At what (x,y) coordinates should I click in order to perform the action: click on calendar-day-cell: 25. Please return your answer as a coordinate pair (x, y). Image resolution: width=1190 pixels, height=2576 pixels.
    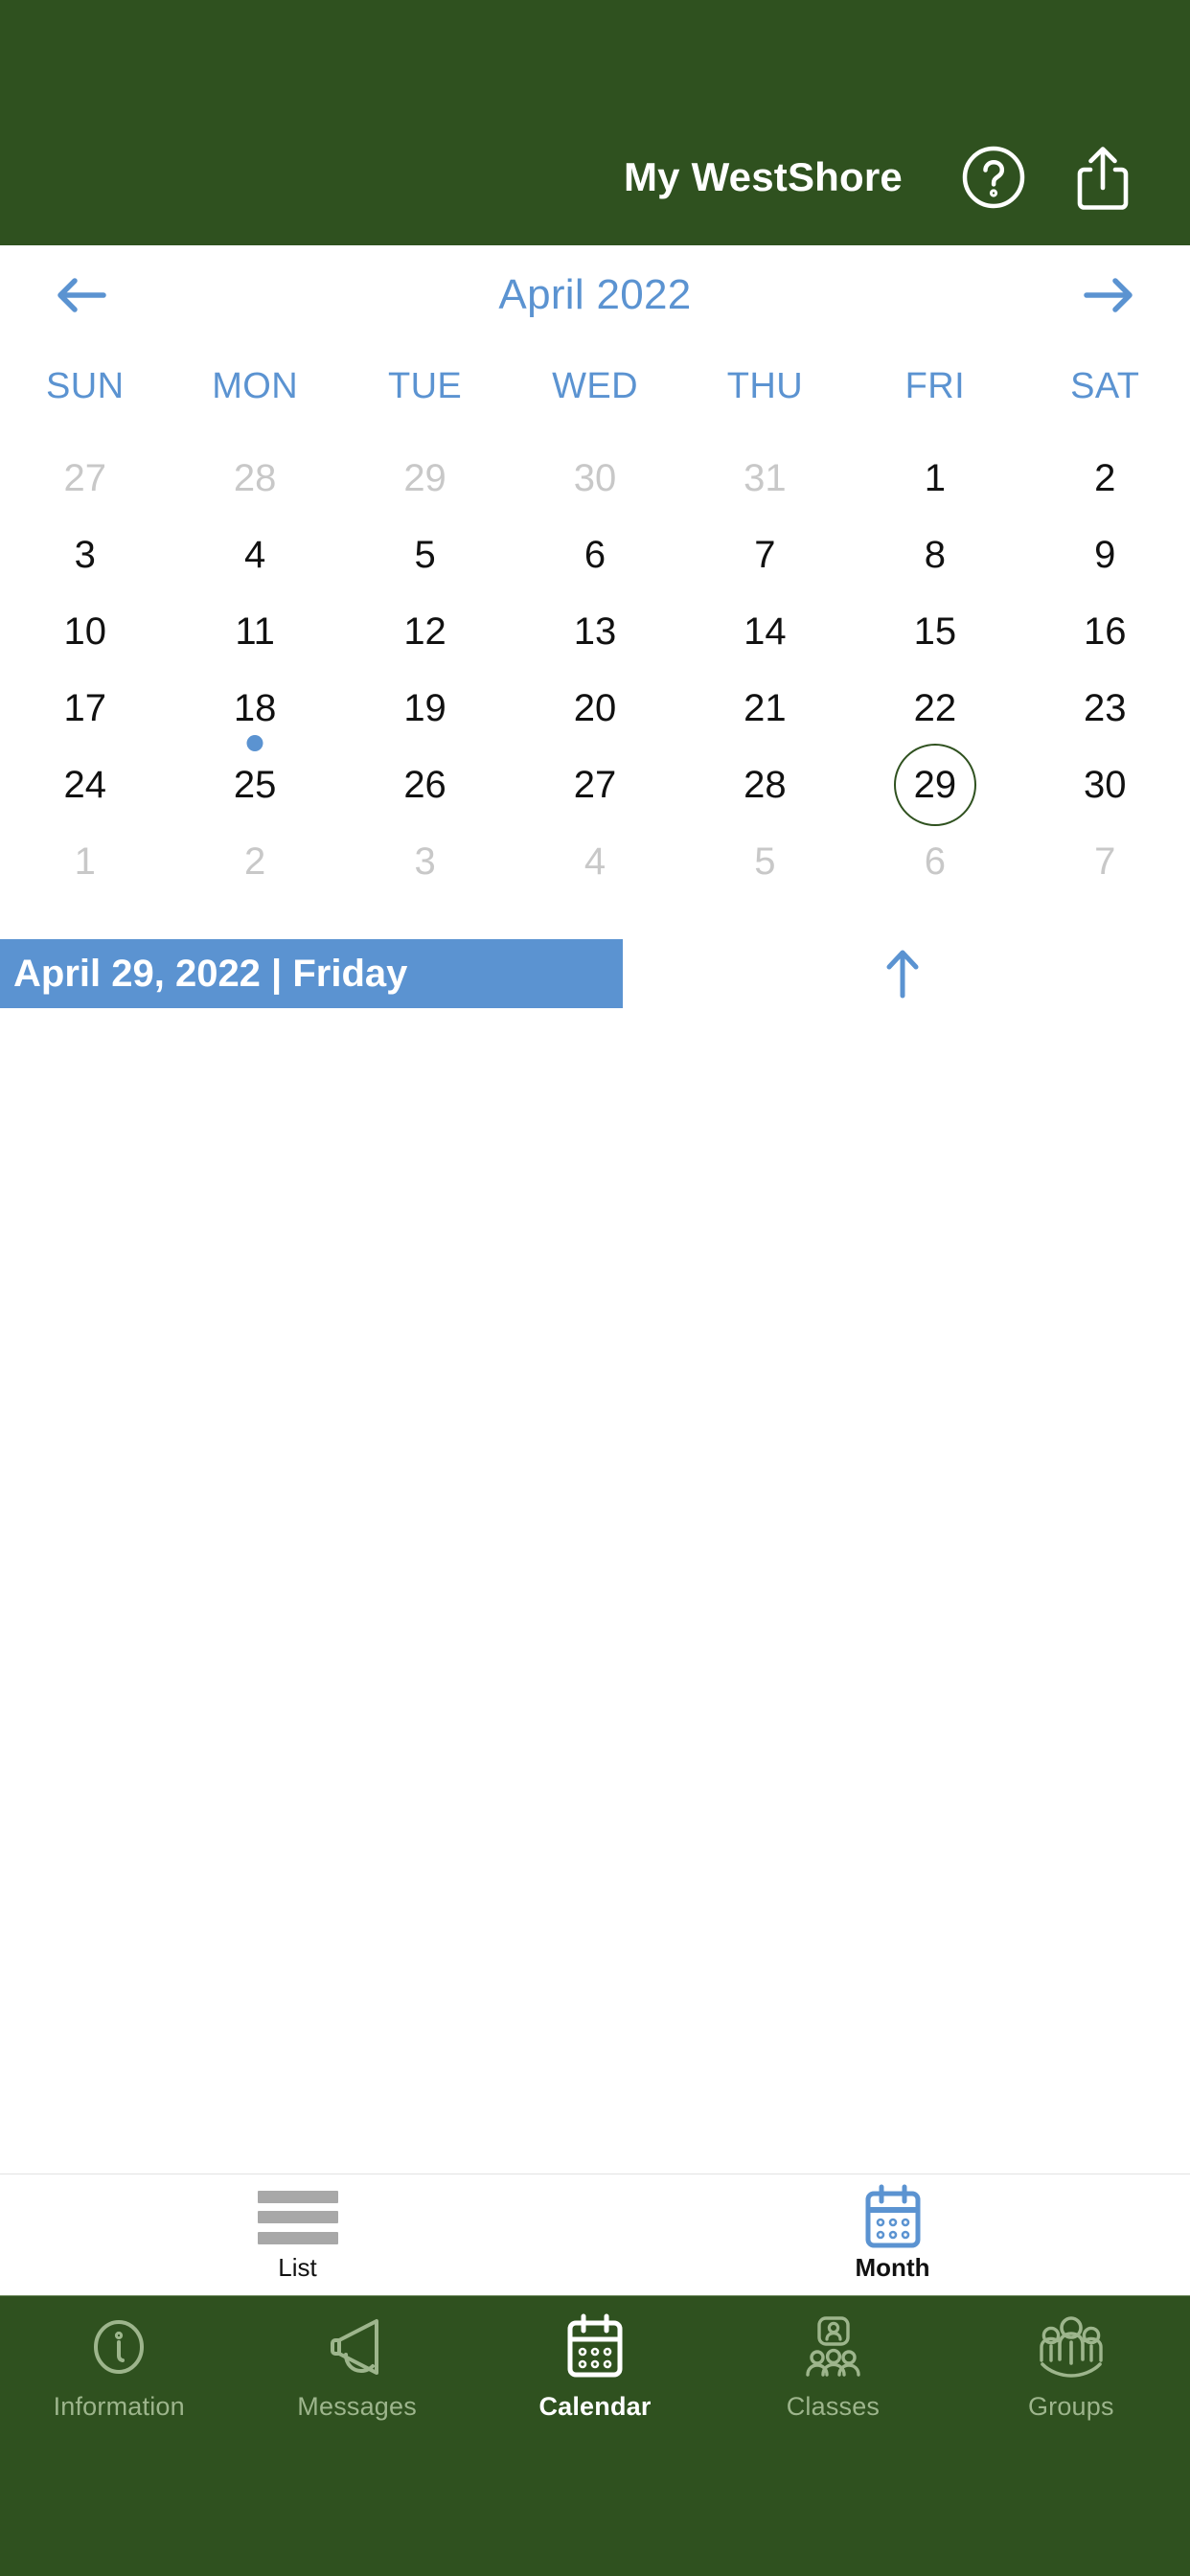
    Looking at the image, I should click on (255, 785).